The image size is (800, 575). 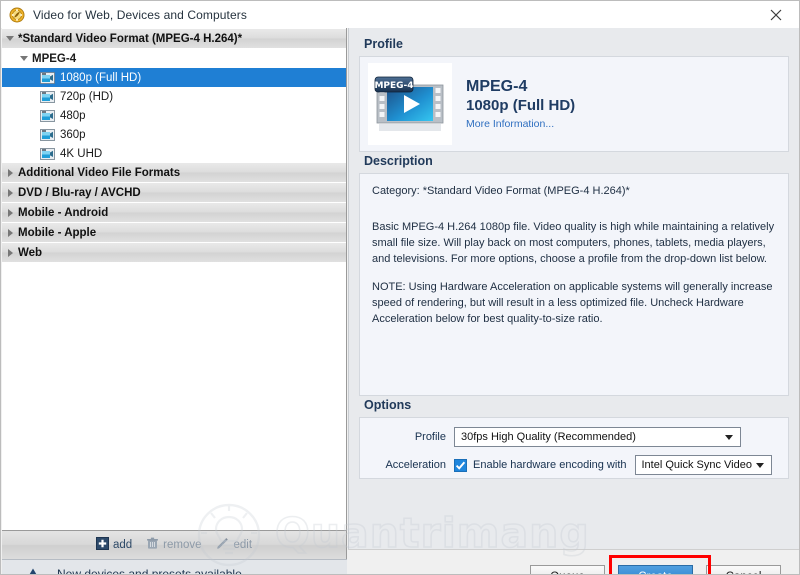 I want to click on warning-triangle-icon, so click(x=33, y=570).